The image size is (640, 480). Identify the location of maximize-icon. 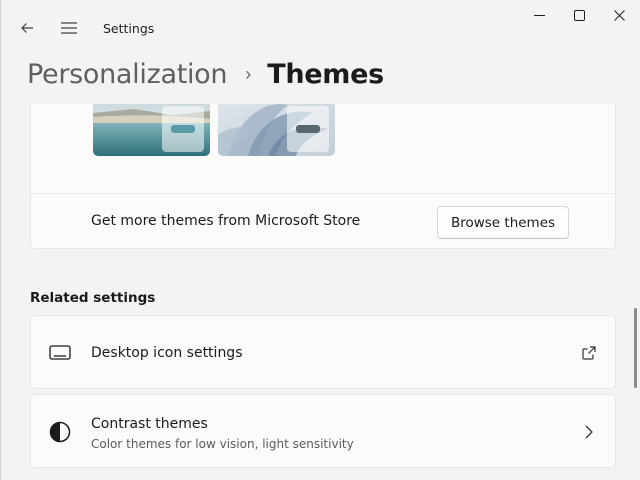
(579, 17).